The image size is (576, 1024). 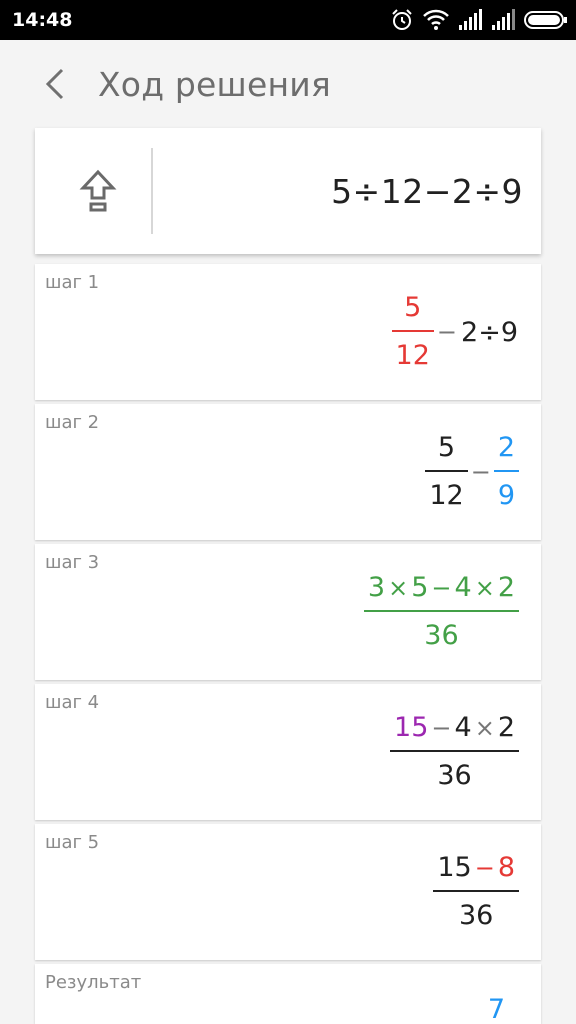 I want to click on result-value: 7, so click(x=496, y=1009).